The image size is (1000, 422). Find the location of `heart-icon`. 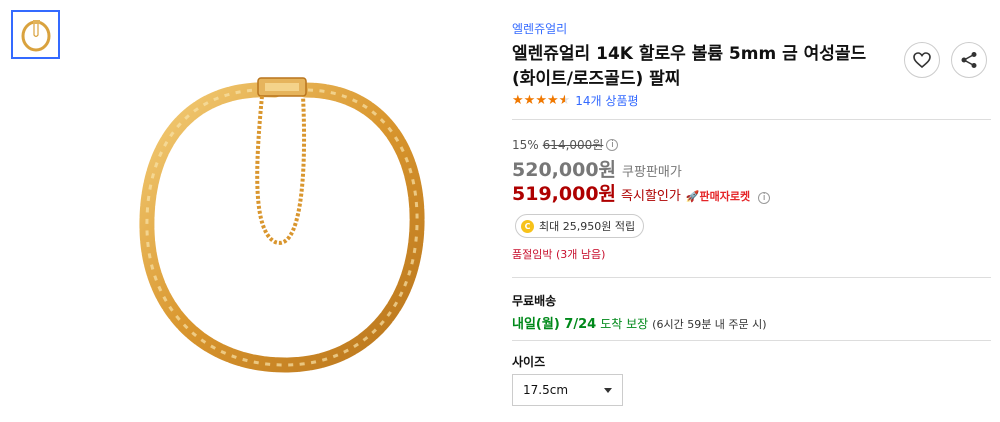

heart-icon is located at coordinates (922, 60).